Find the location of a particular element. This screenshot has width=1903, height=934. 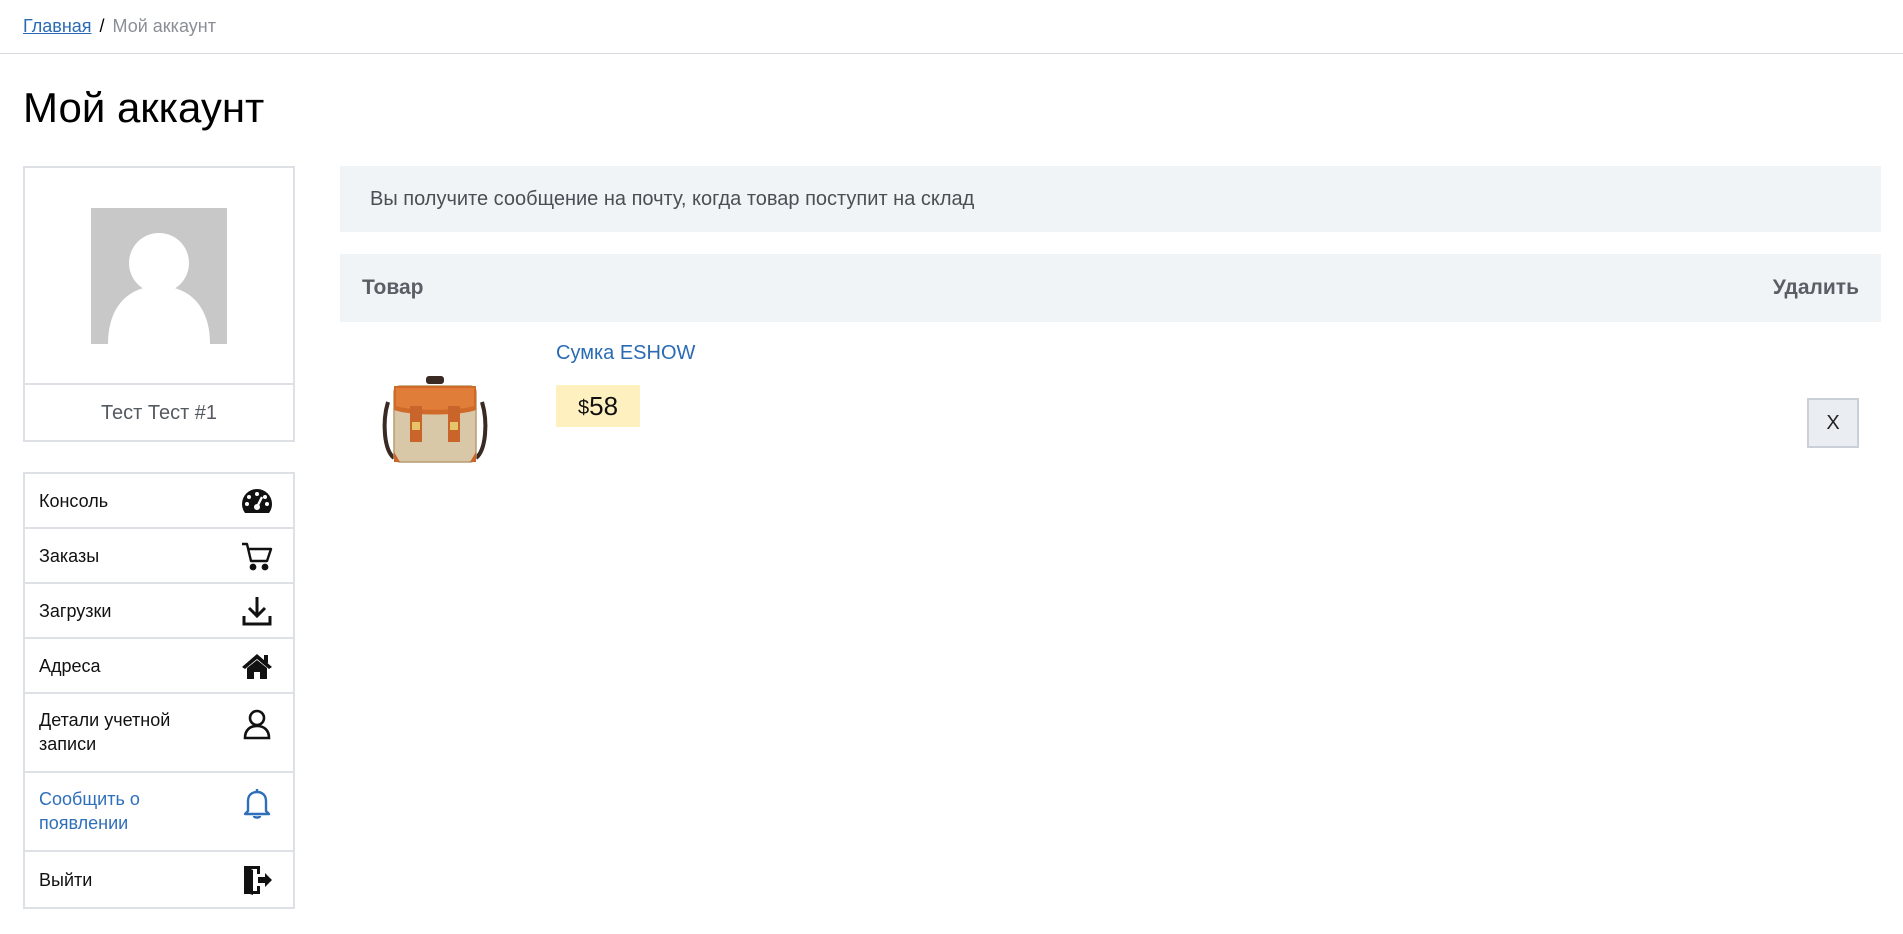

column-header-remove: Удалить is located at coordinates (1815, 287).